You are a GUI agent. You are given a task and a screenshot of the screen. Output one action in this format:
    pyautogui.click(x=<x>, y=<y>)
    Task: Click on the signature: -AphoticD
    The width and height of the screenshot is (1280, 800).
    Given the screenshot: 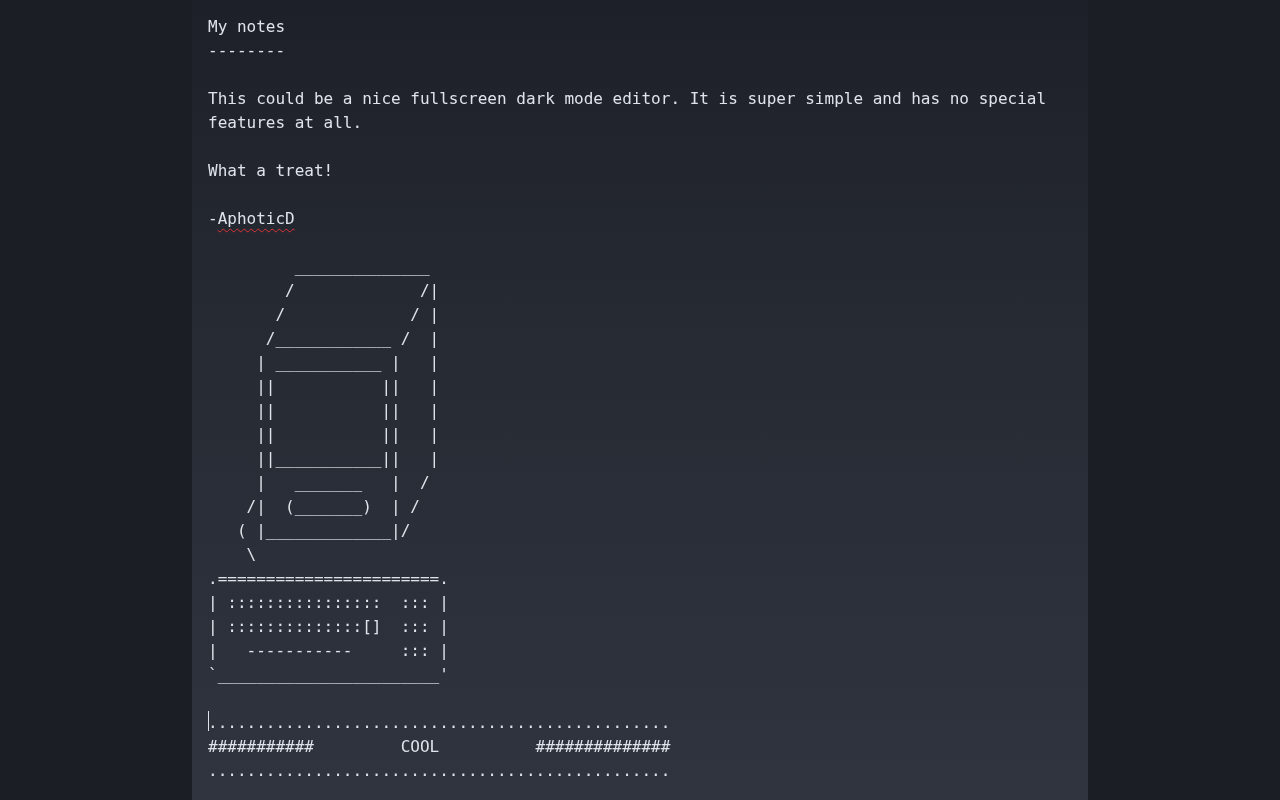 What is the action you would take?
    pyautogui.click(x=251, y=219)
    